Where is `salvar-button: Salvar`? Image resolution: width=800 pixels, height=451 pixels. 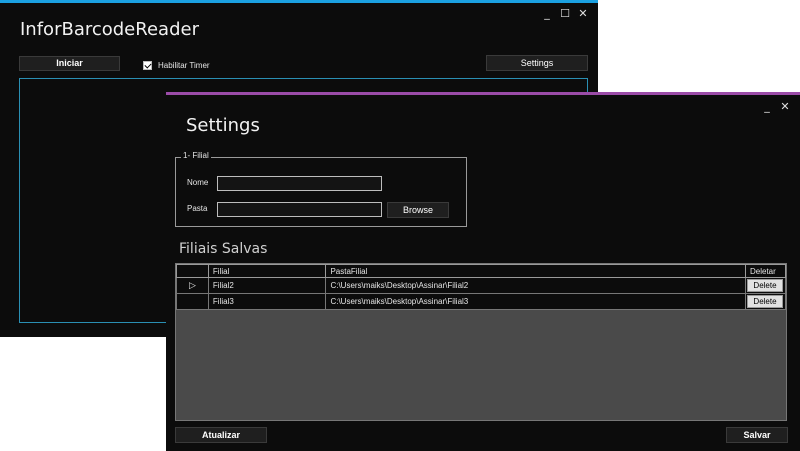
salvar-button: Salvar is located at coordinates (757, 435).